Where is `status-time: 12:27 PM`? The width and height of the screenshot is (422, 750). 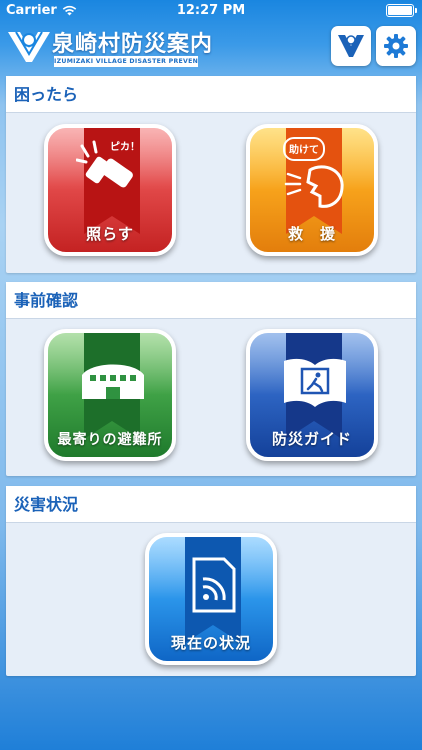 status-time: 12:27 PM is located at coordinates (211, 10).